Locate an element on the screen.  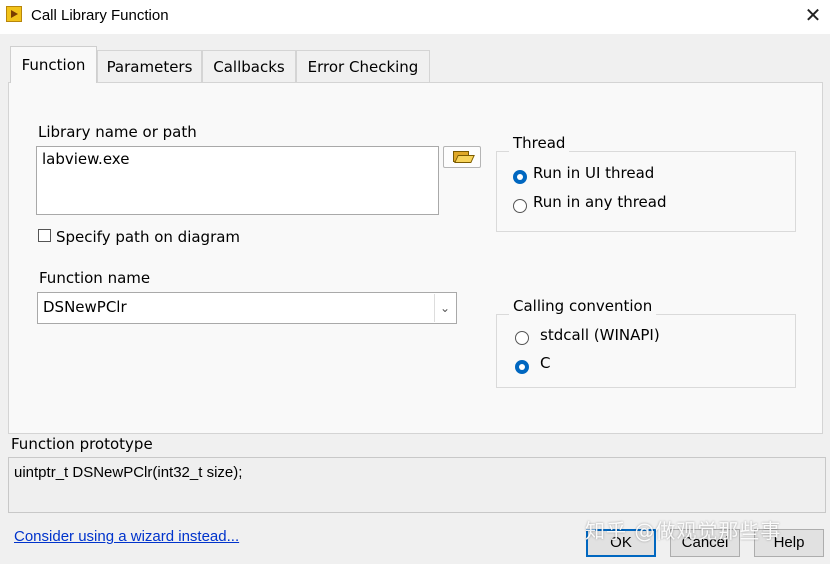
function-name-value: DSNewPClr is located at coordinates (85, 307).